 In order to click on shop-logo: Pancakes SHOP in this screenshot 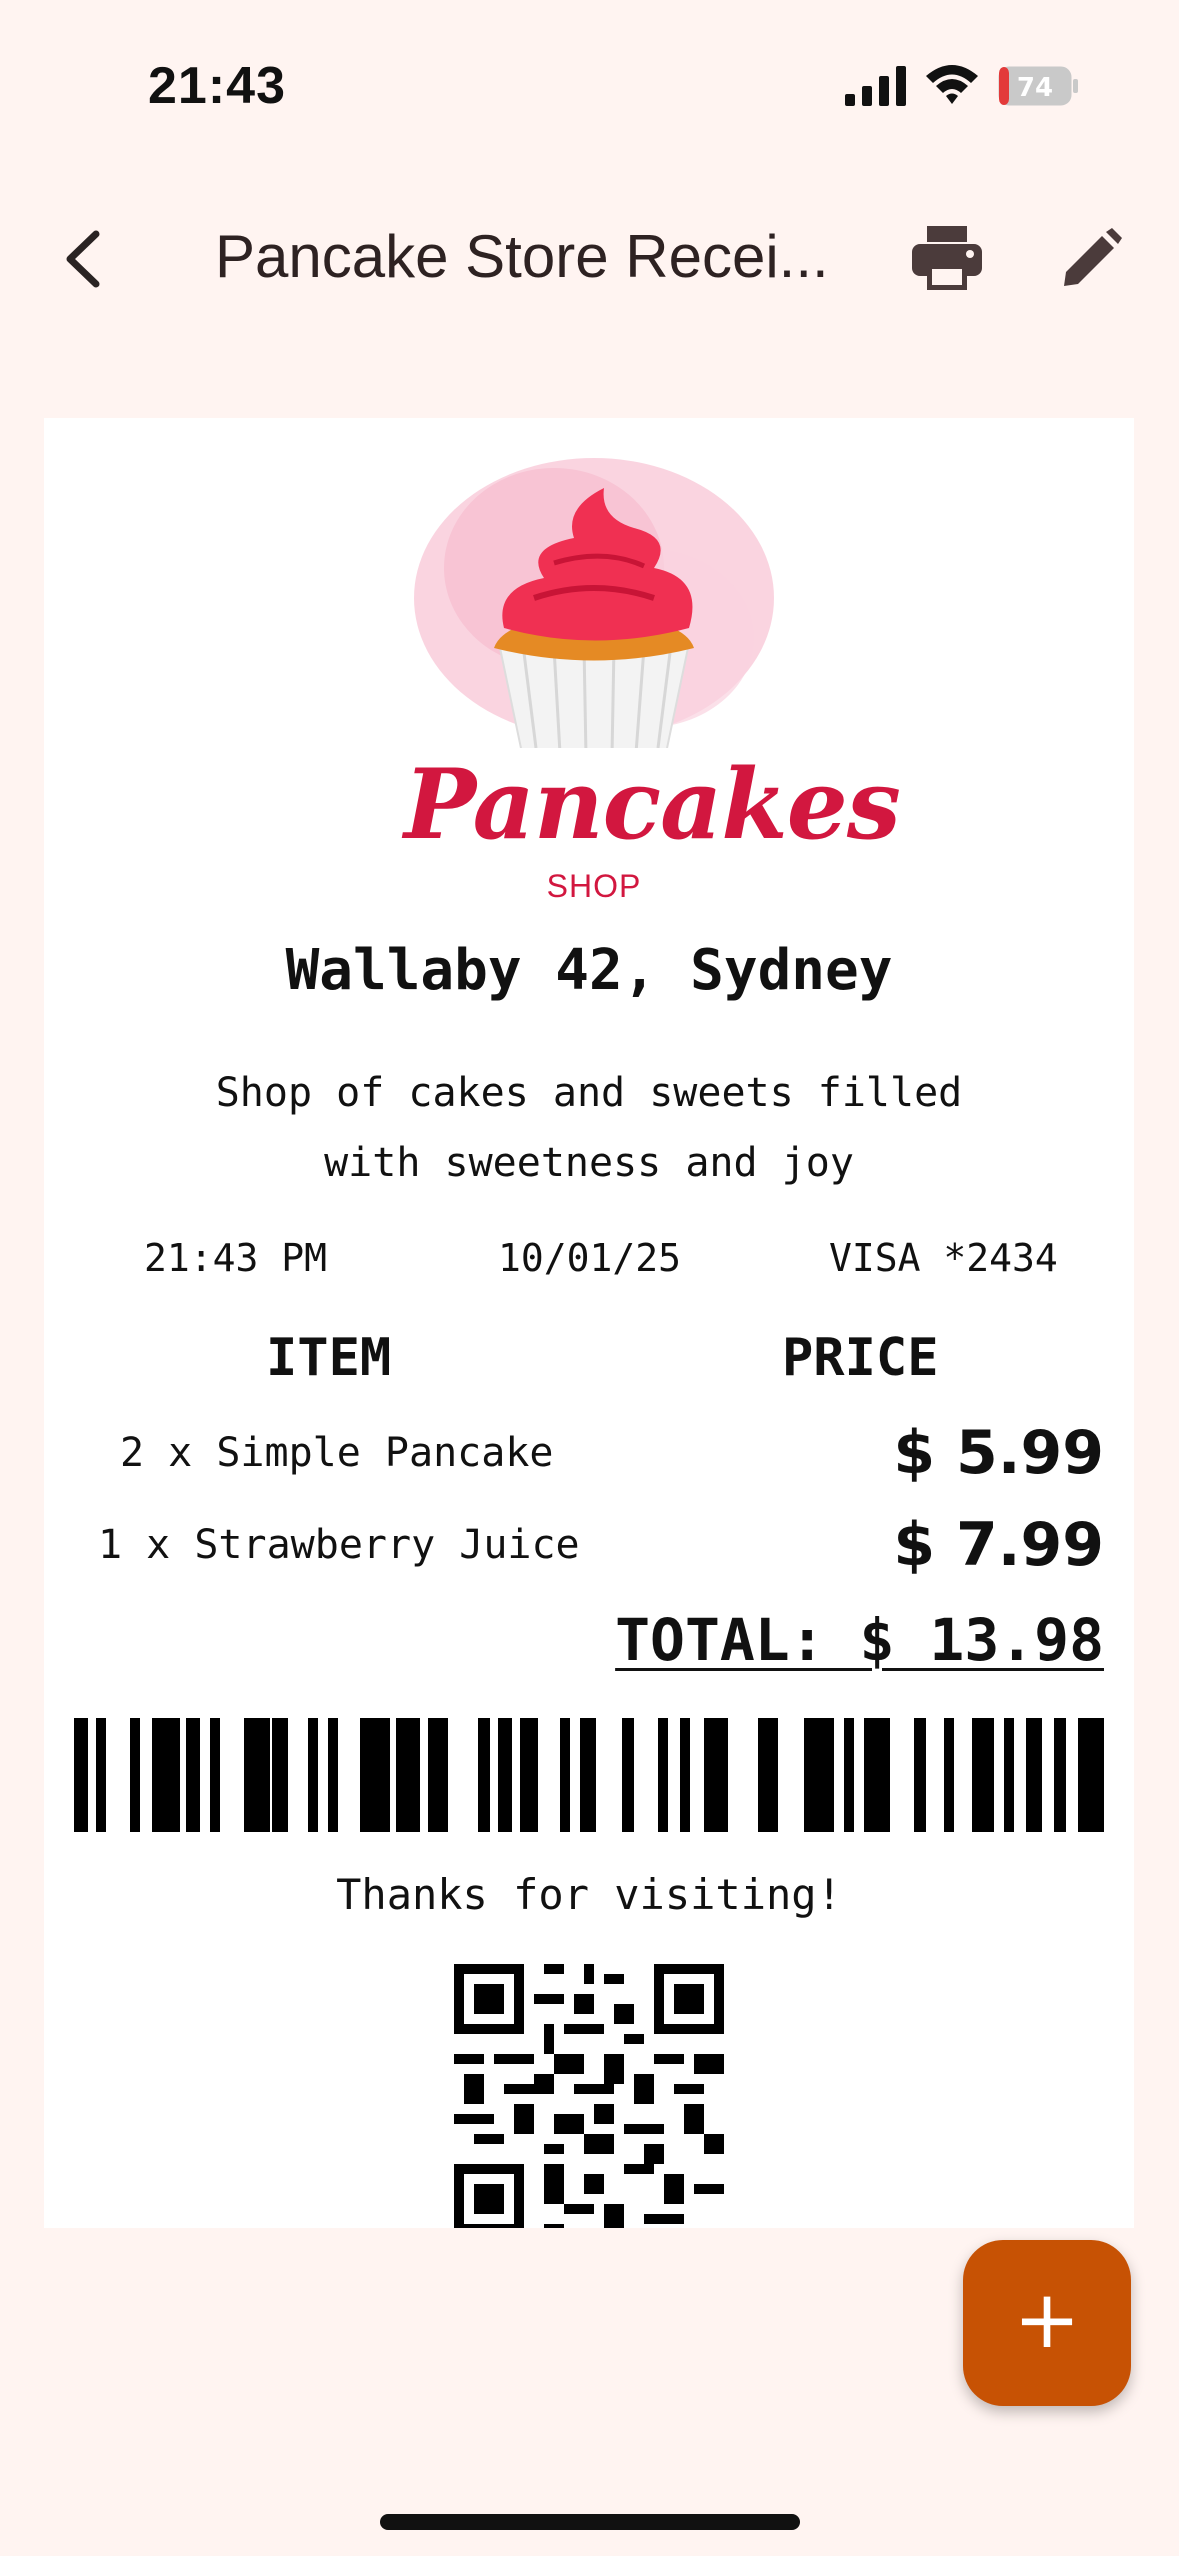, I will do `click(652, 676)`.